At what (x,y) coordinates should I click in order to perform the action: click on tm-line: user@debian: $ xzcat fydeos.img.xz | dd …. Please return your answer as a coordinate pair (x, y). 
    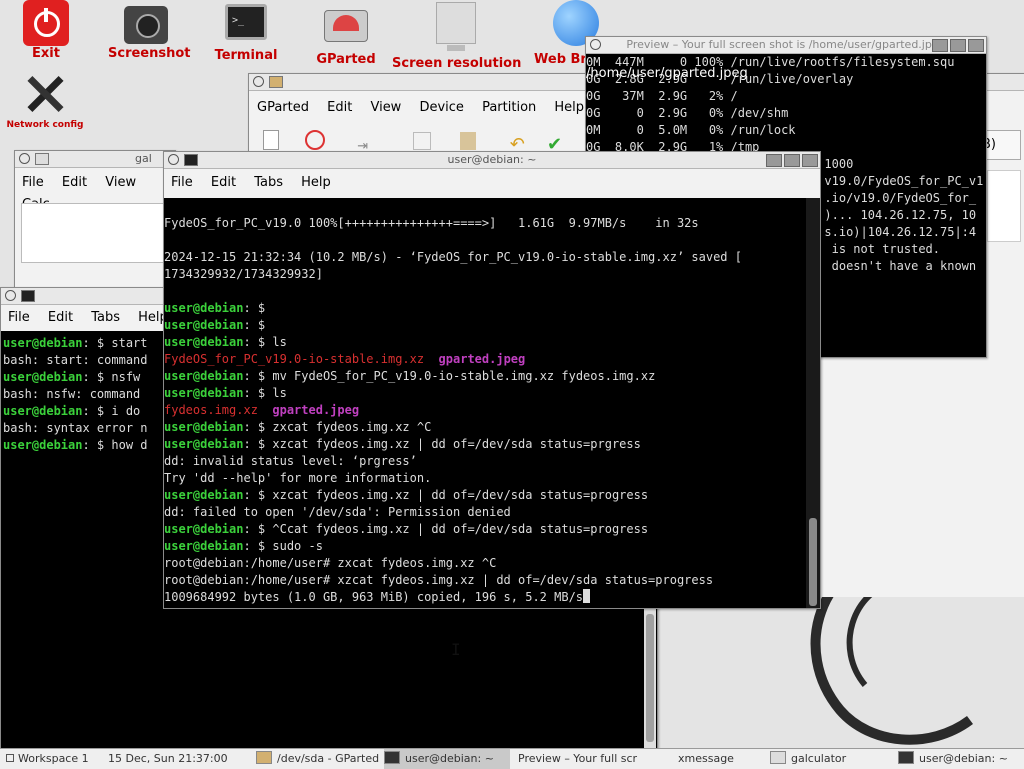
    Looking at the image, I should click on (402, 444).